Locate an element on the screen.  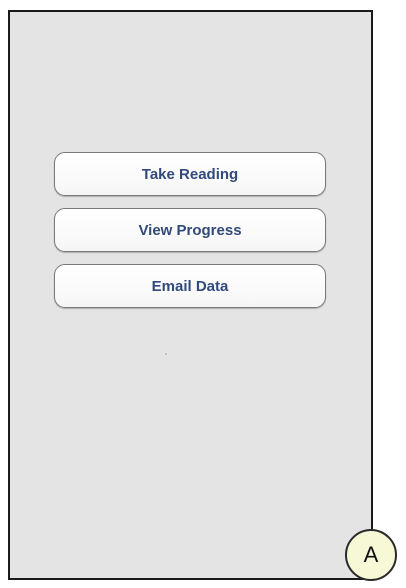
email-data-button: Email Data is located at coordinates (190, 286).